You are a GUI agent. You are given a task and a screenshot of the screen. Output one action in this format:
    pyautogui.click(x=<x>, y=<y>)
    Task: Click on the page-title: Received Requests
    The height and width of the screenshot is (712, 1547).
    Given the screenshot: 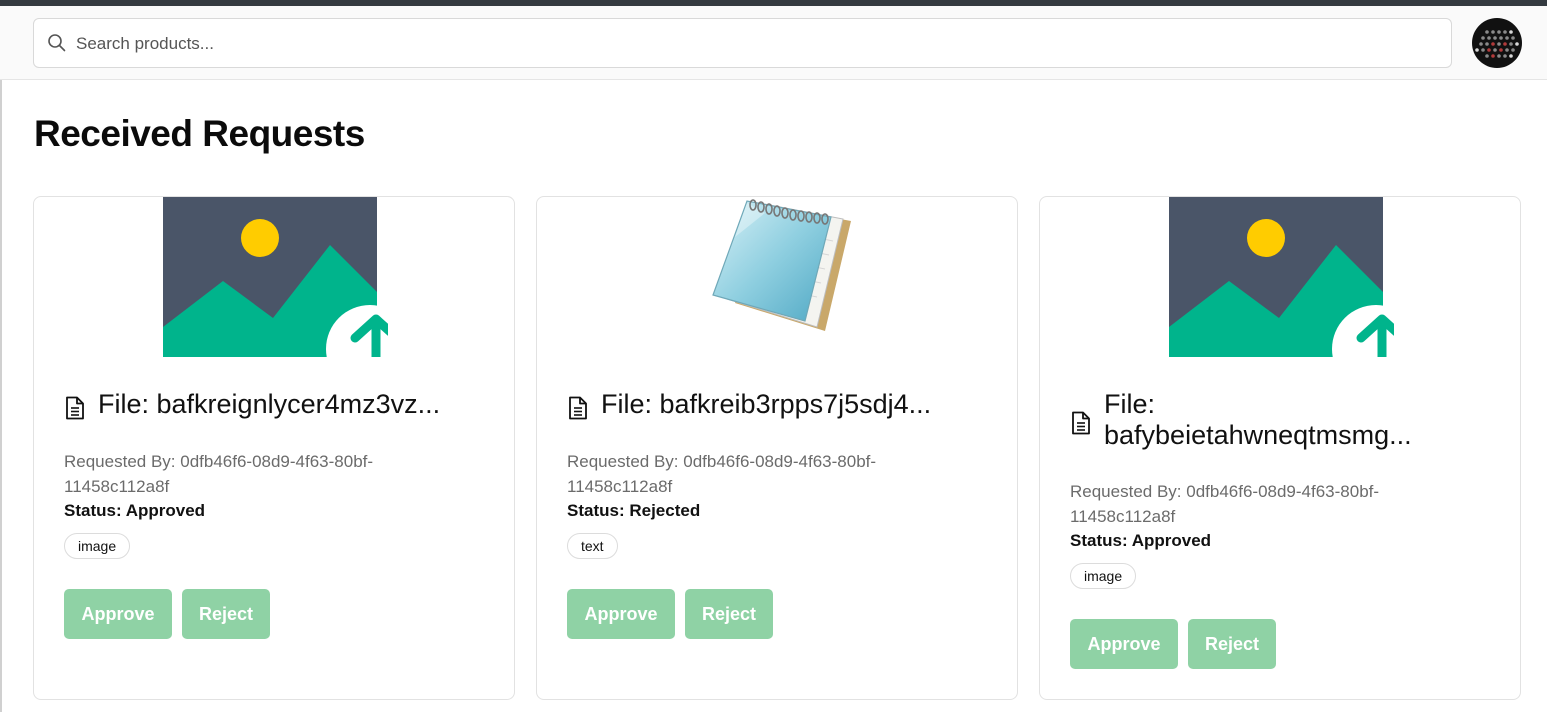 What is the action you would take?
    pyautogui.click(x=199, y=133)
    